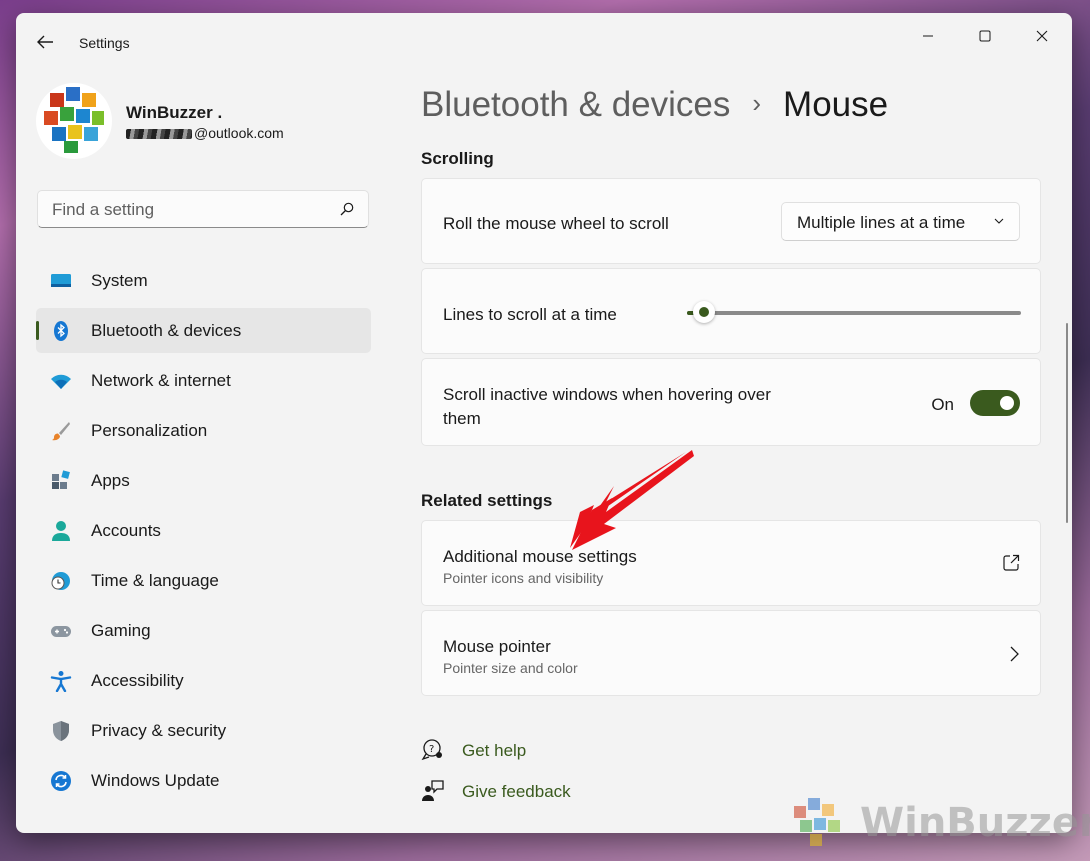  I want to click on sidebar-item-windows-update: Windows Update, so click(203, 780).